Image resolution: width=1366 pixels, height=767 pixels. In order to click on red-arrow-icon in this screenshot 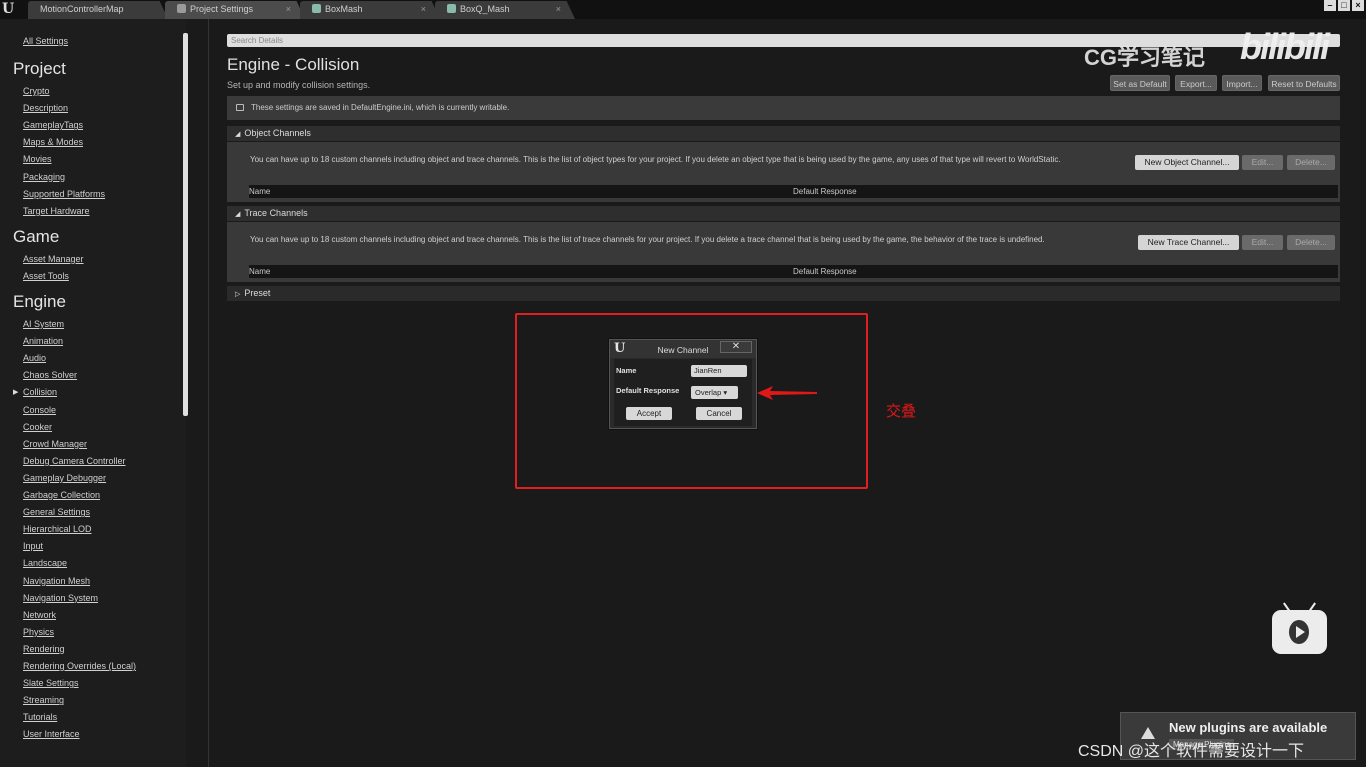, I will do `click(787, 393)`.